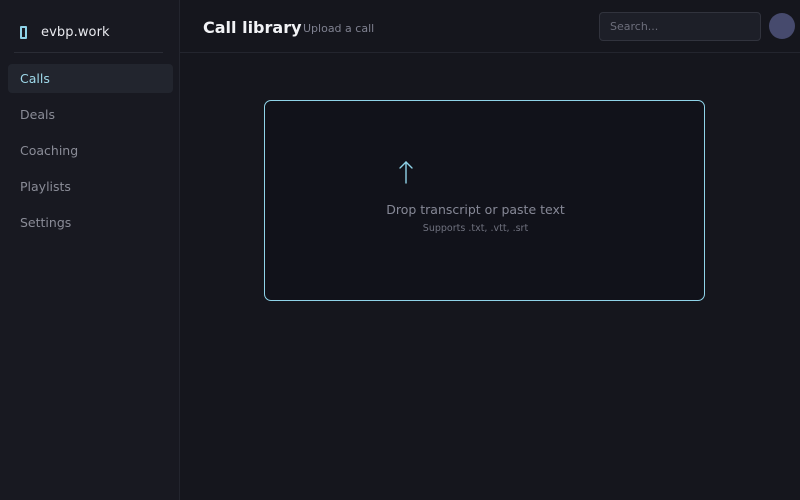  Describe the element at coordinates (35, 78) in the screenshot. I see `sidebar-item-label: Calls` at that location.